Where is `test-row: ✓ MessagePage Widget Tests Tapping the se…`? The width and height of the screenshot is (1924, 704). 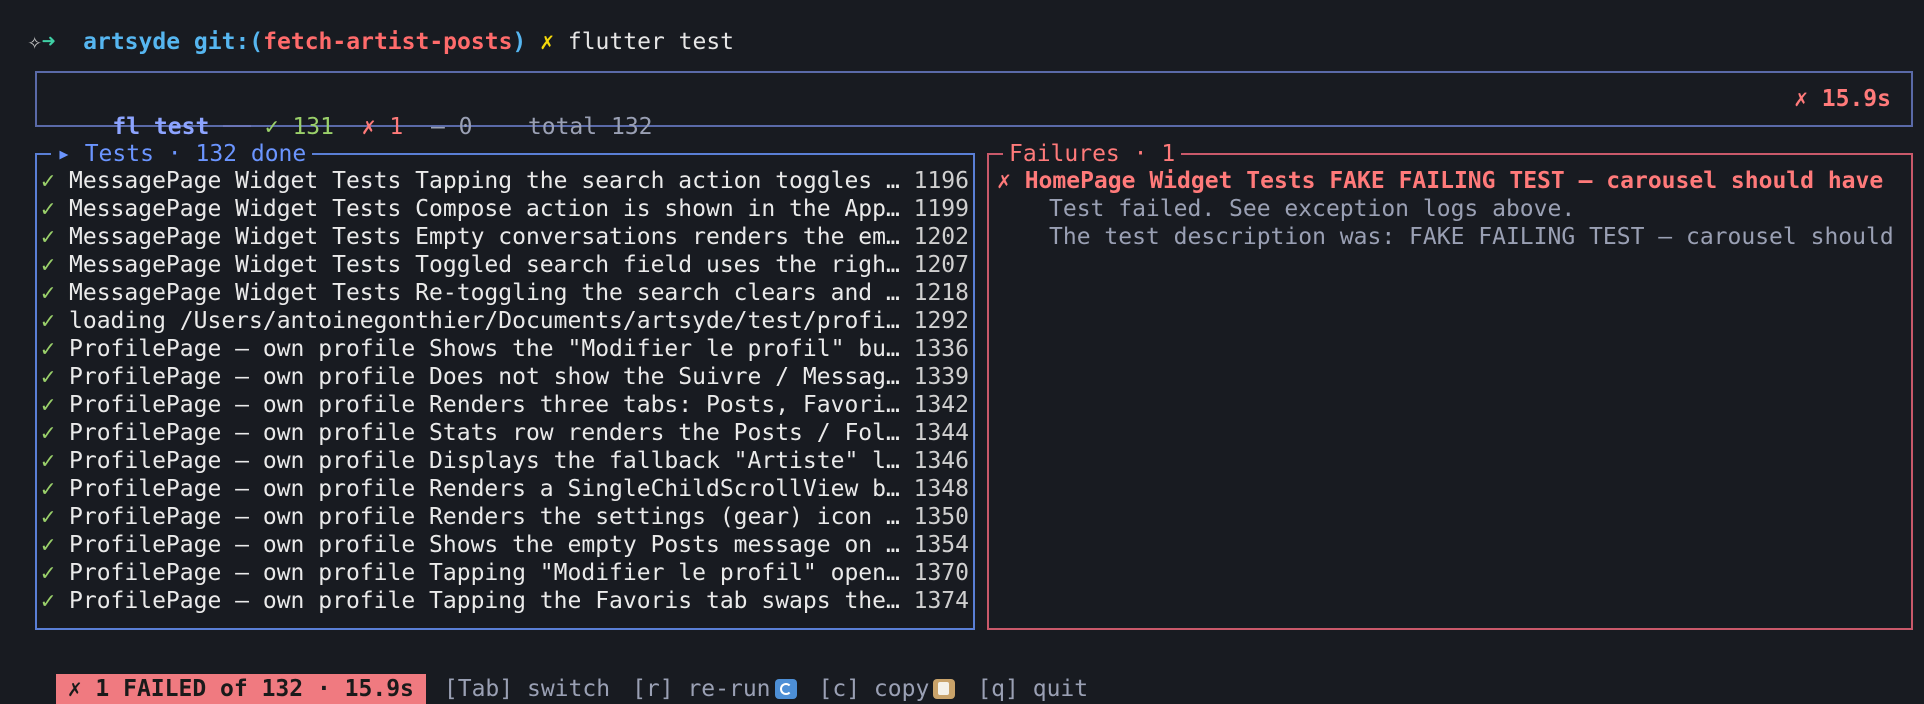 test-row: ✓ MessagePage Widget Tests Tapping the se… is located at coordinates (505, 181).